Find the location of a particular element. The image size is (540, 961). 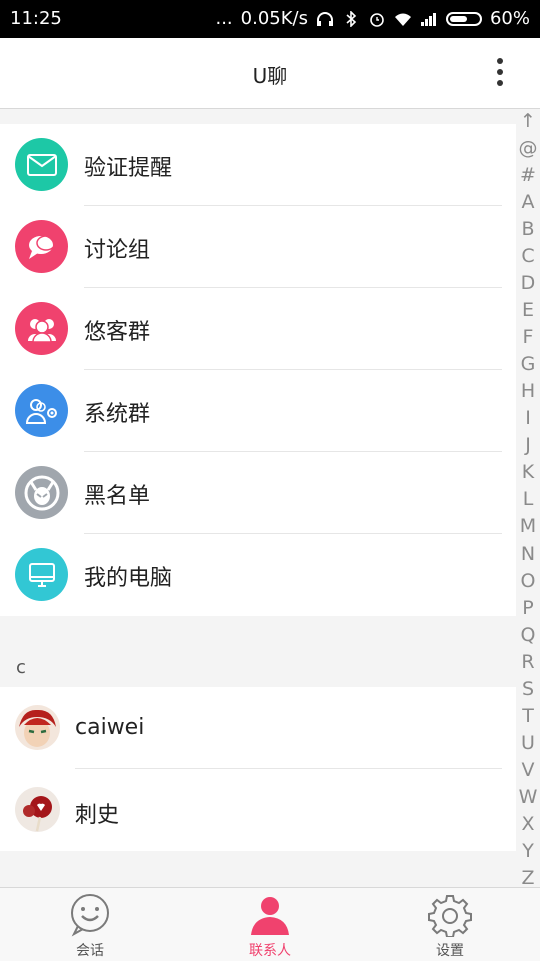

index-letter: S is located at coordinates (528, 689).